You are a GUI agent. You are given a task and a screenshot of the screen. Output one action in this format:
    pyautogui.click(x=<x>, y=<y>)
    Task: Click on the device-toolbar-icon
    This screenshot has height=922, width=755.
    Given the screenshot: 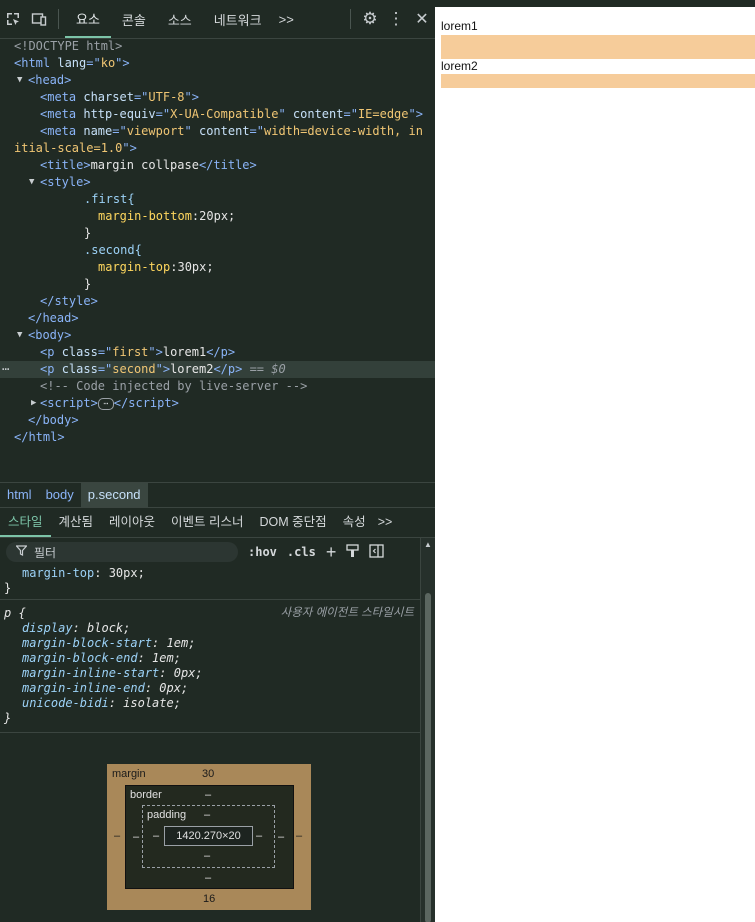 What is the action you would take?
    pyautogui.click(x=39, y=19)
    